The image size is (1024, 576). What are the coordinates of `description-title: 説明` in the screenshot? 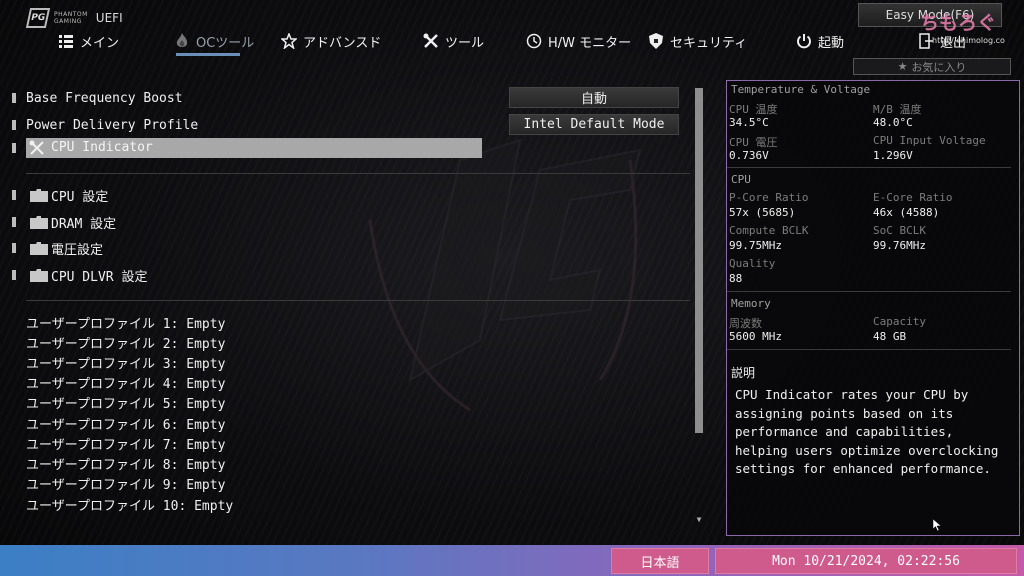 It's located at (743, 373).